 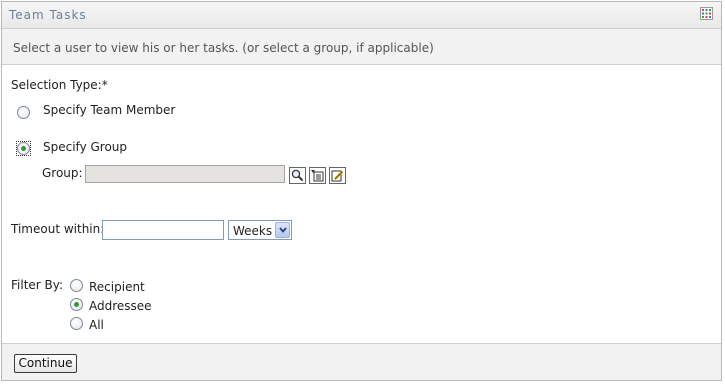 I want to click on radio-specify-group, so click(x=23, y=148).